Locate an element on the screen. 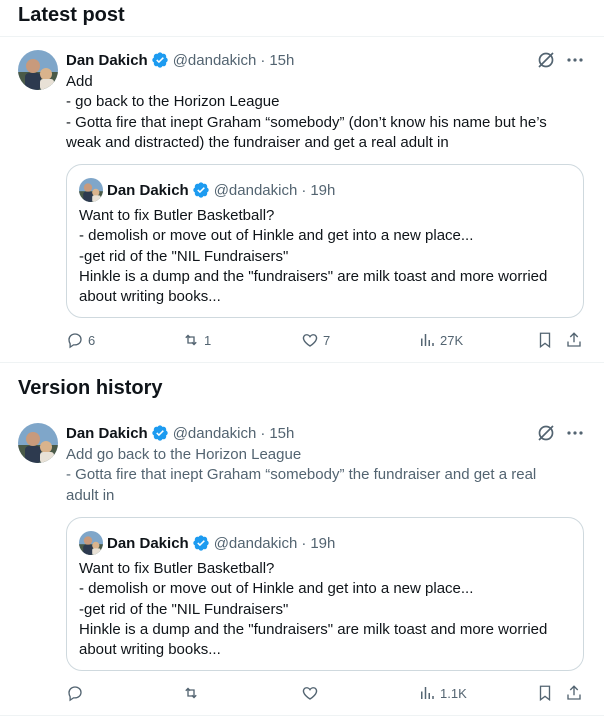  reply-count: 6 is located at coordinates (92, 340).